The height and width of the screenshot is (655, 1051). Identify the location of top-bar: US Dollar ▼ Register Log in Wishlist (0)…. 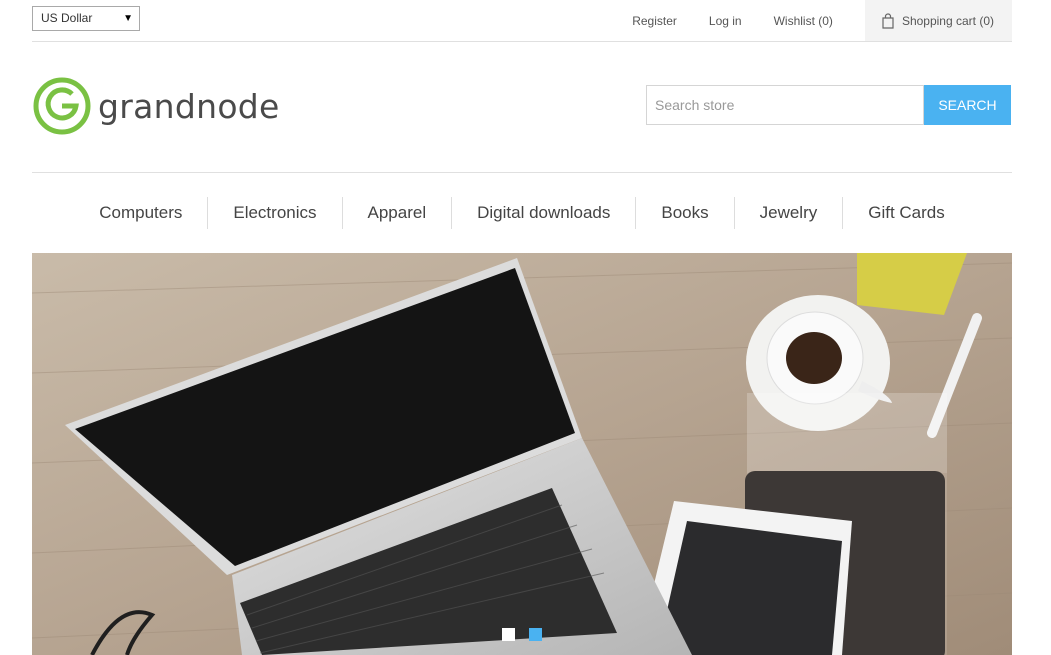
(522, 21).